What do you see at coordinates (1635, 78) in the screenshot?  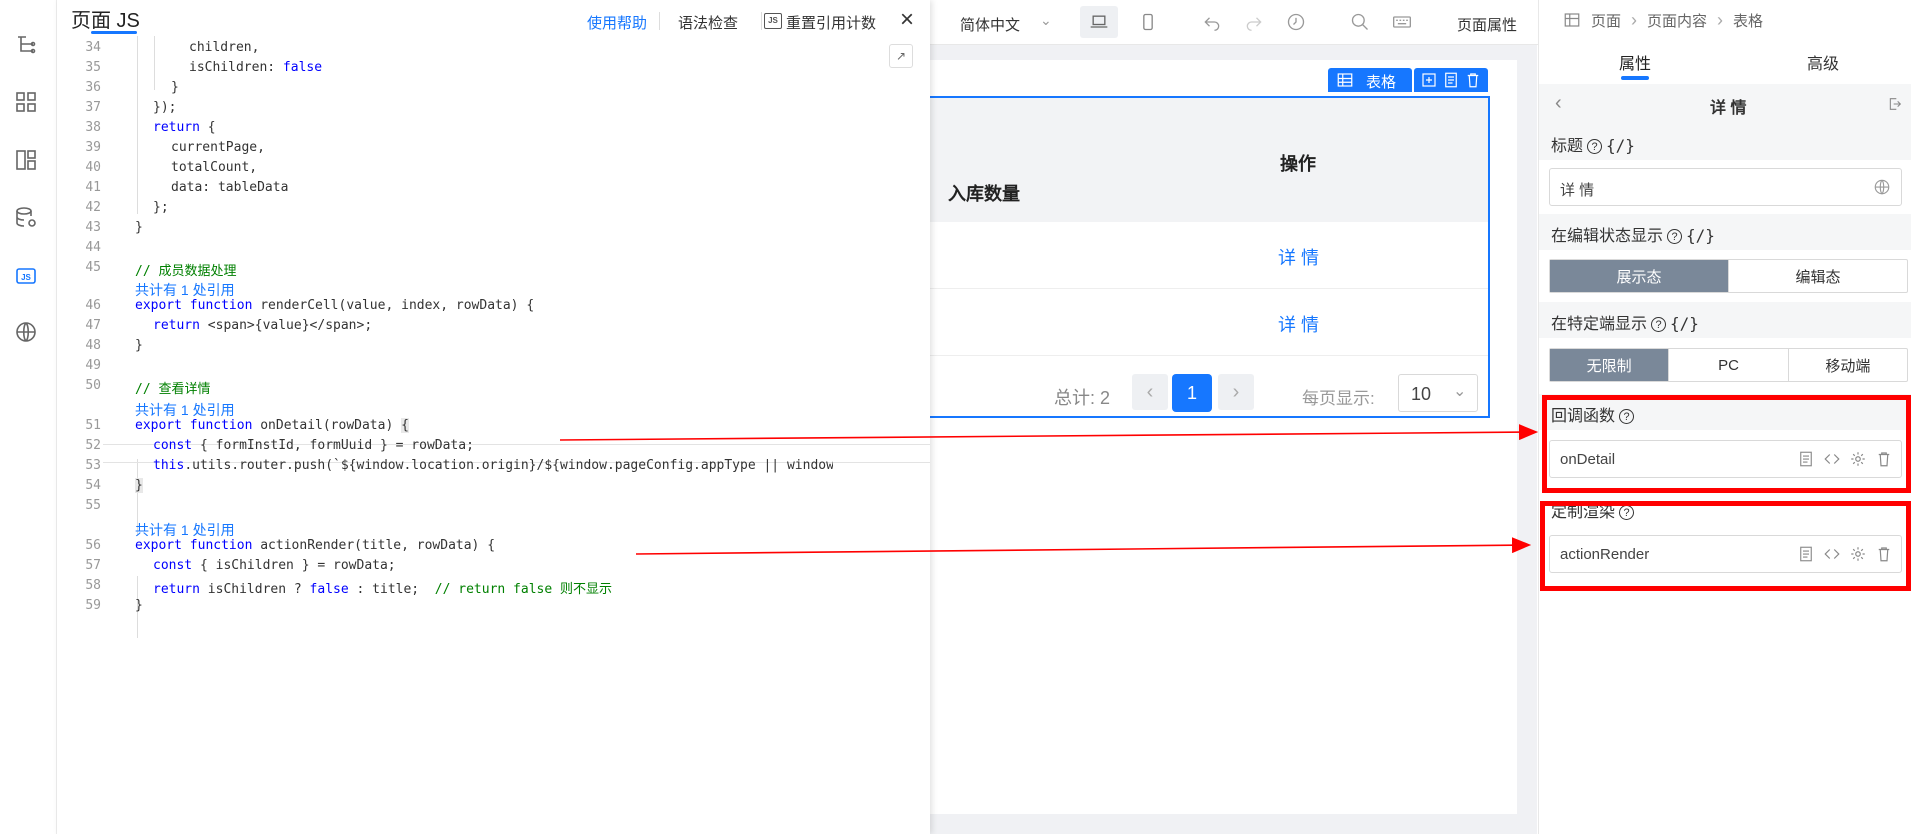 I see `active-tab-indicator` at bounding box center [1635, 78].